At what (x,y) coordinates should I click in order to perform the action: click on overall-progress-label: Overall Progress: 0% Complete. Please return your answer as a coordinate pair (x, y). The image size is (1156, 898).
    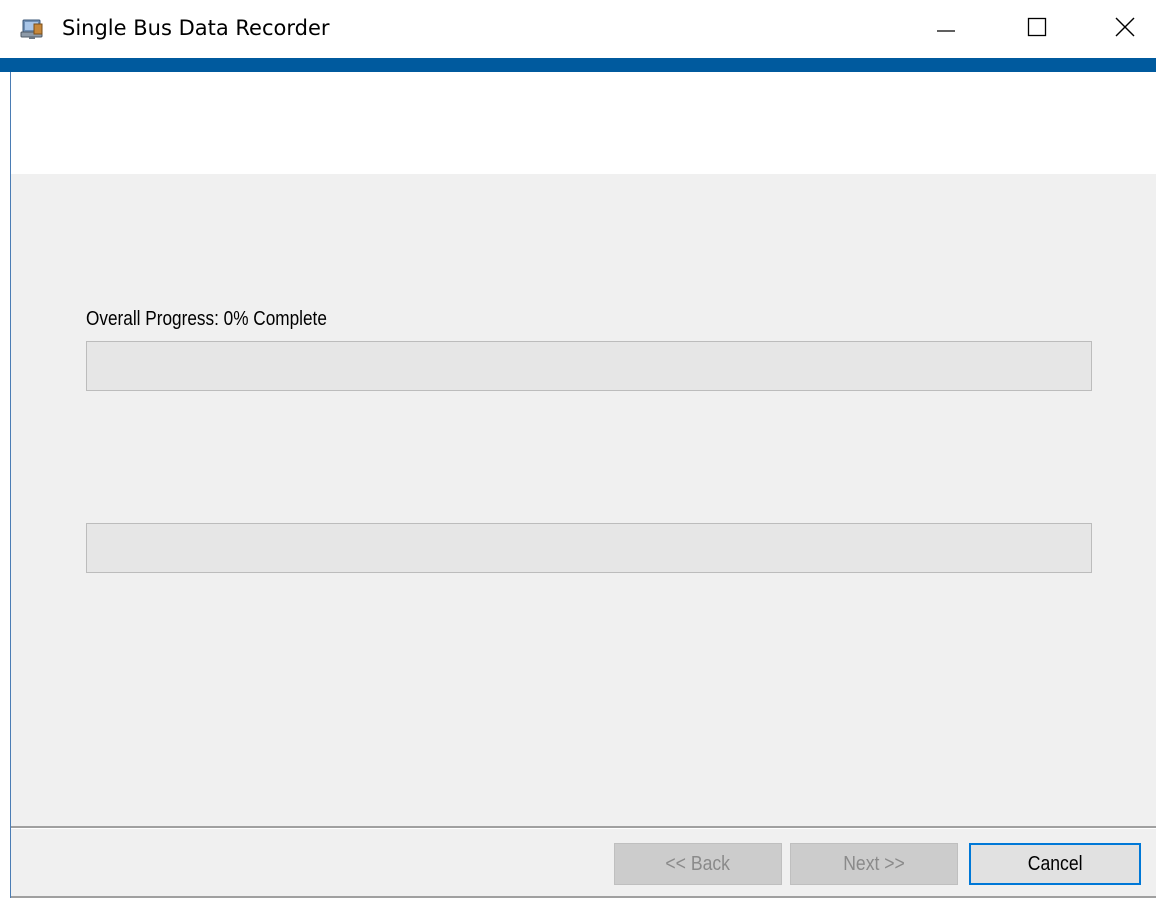
    Looking at the image, I should click on (206, 319).